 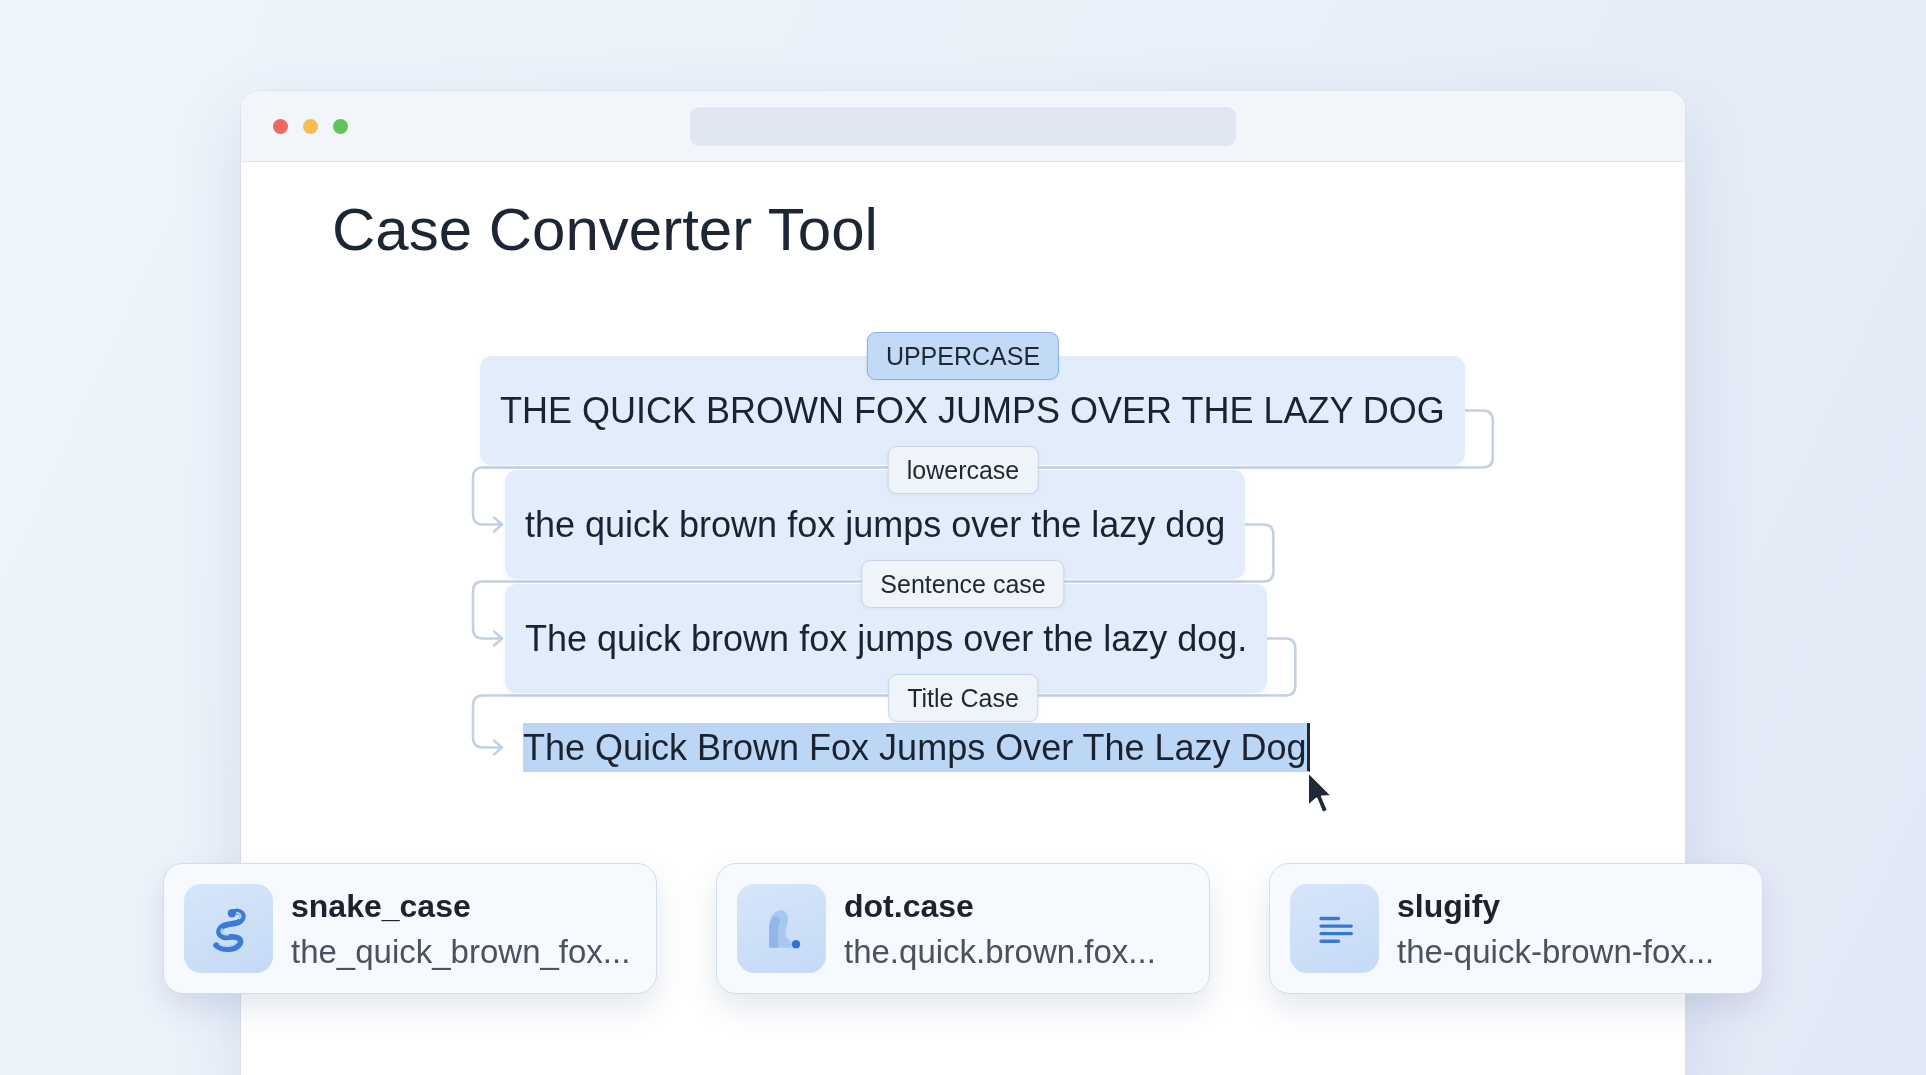 I want to click on text-lines-icon, so click(x=1334, y=928).